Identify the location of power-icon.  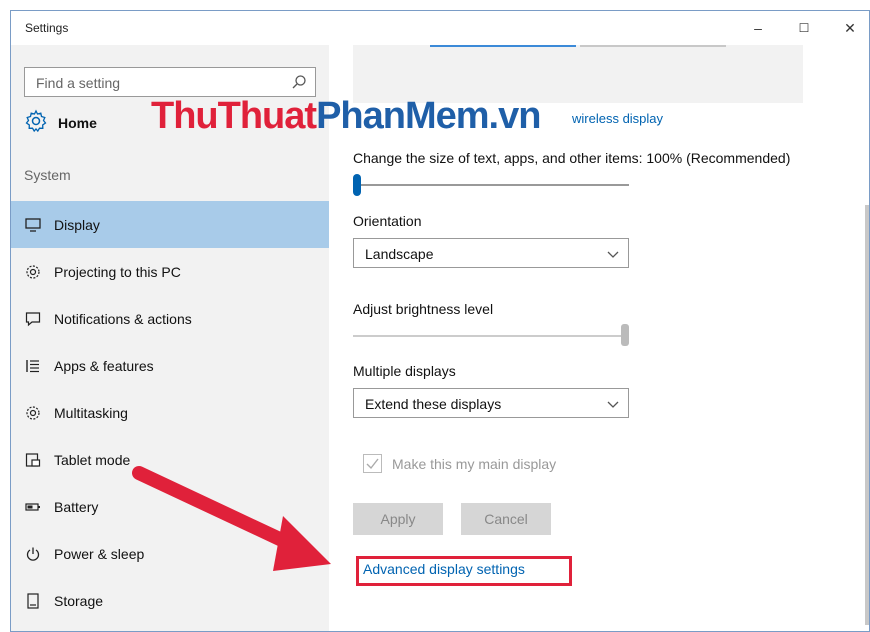
(33, 554).